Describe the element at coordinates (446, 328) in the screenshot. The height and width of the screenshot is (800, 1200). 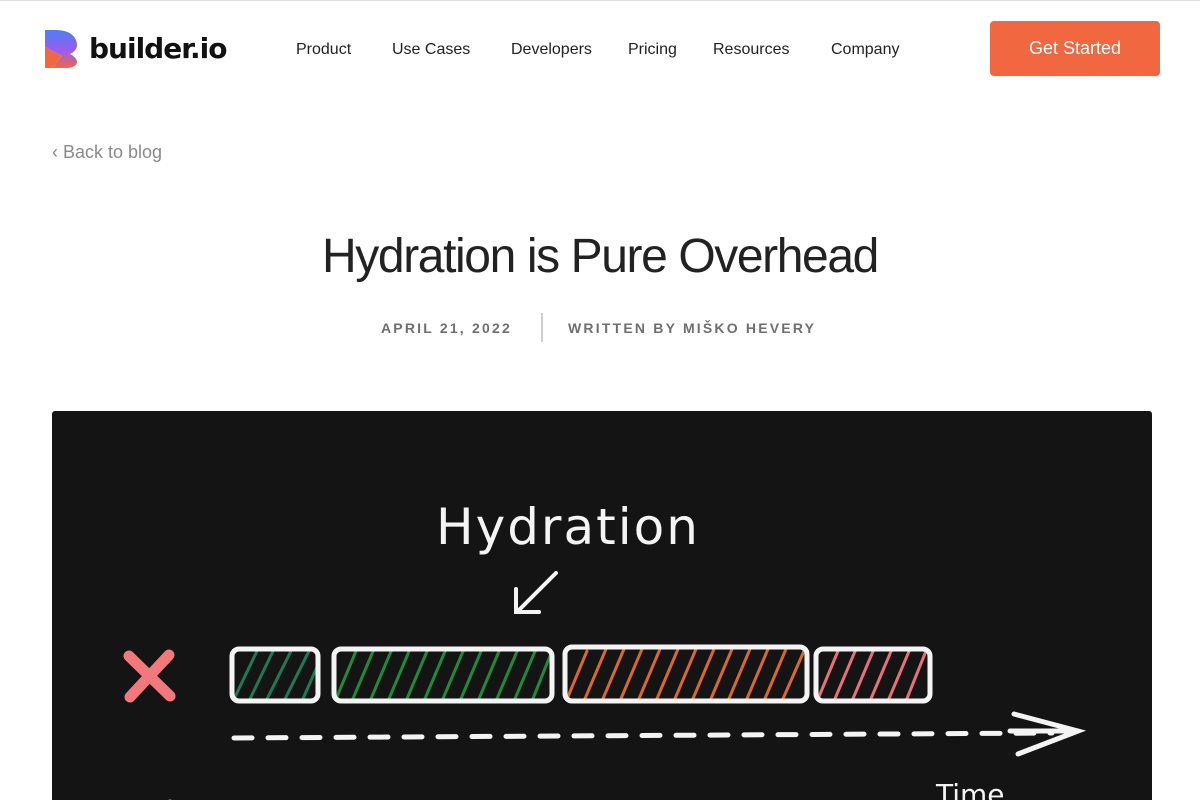
I see `article-date: APRIL 21, 2022` at that location.